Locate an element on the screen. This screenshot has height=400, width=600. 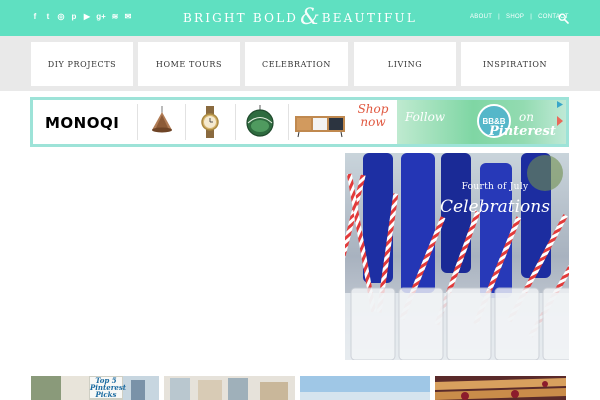
monoqi-ad: MONOQI Shop now is located at coordinates (215, 122).